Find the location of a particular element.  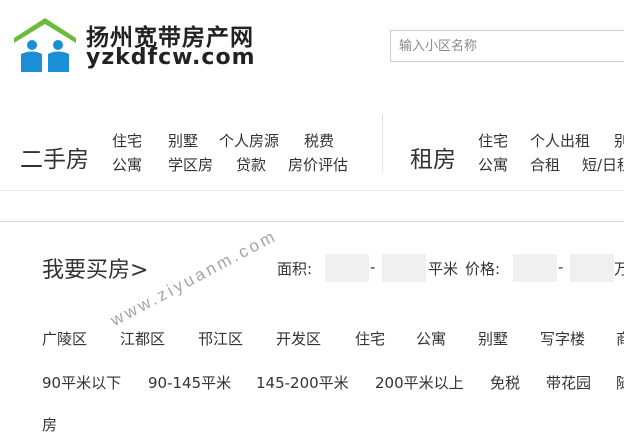

price-min-input is located at coordinates (535, 268).